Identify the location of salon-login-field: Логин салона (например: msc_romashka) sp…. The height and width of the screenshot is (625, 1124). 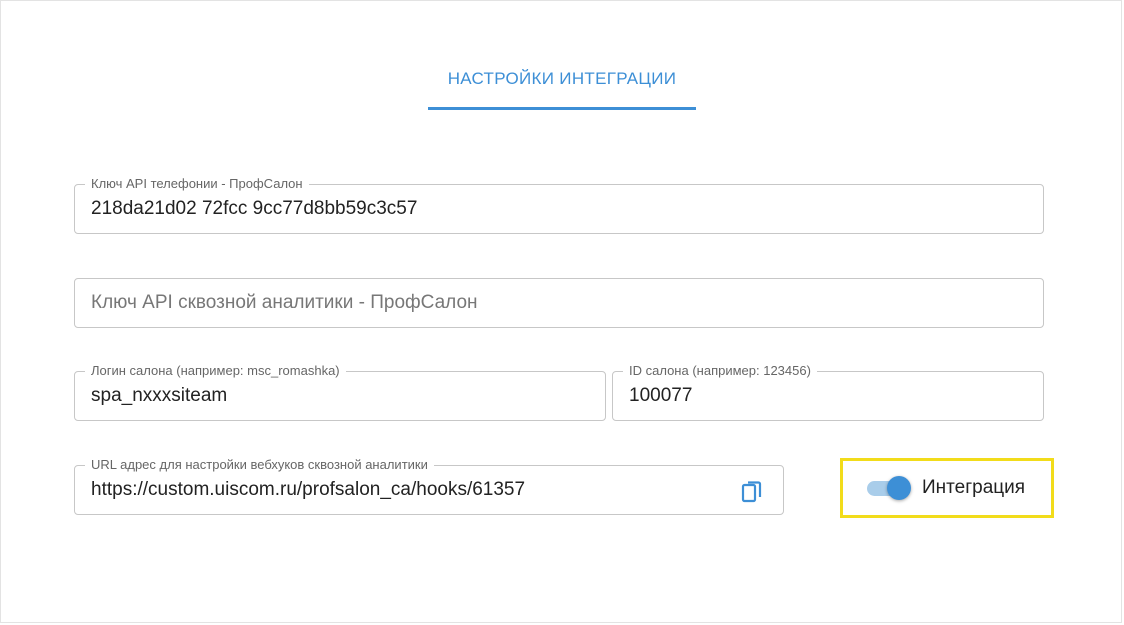
(340, 392).